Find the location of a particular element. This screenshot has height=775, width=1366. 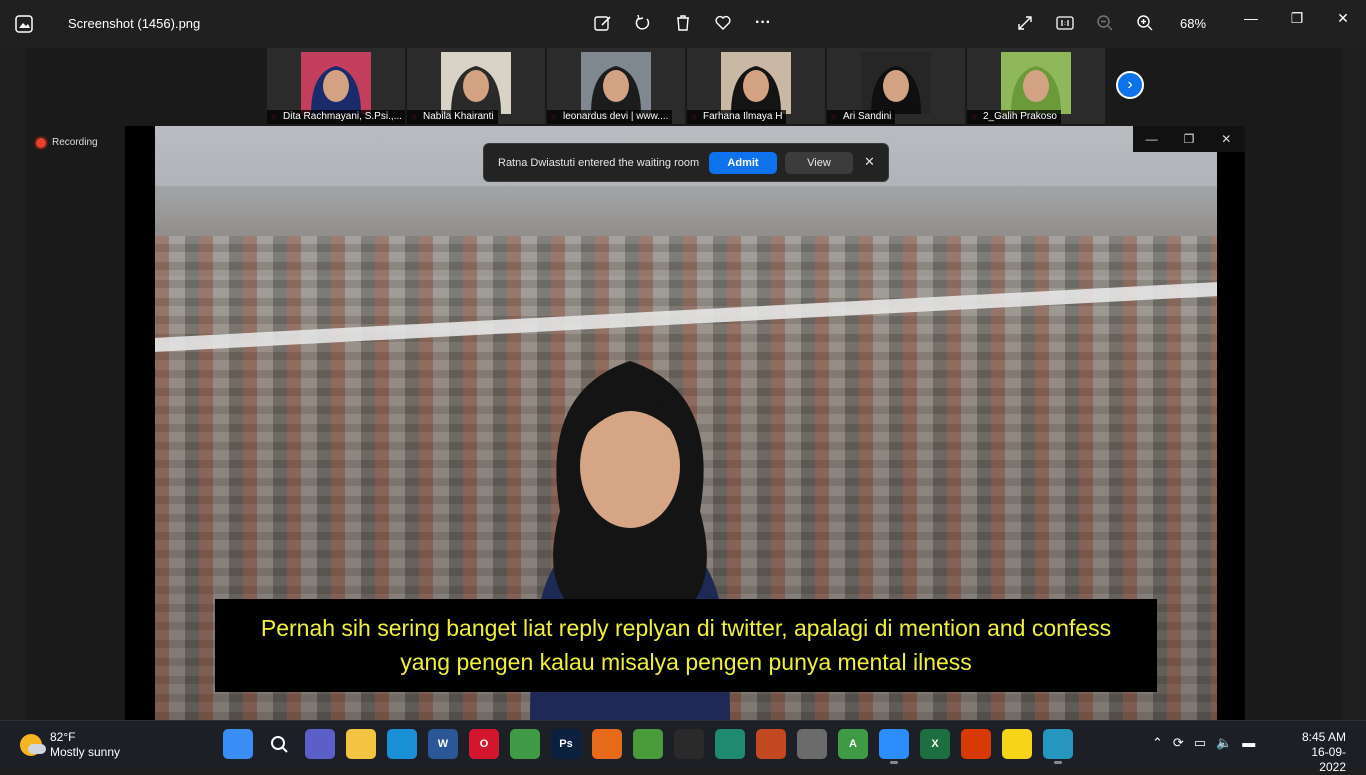

system-tray: ⌃ ⟳ ▭ 🔈 ▬ is located at coordinates (1203, 743).